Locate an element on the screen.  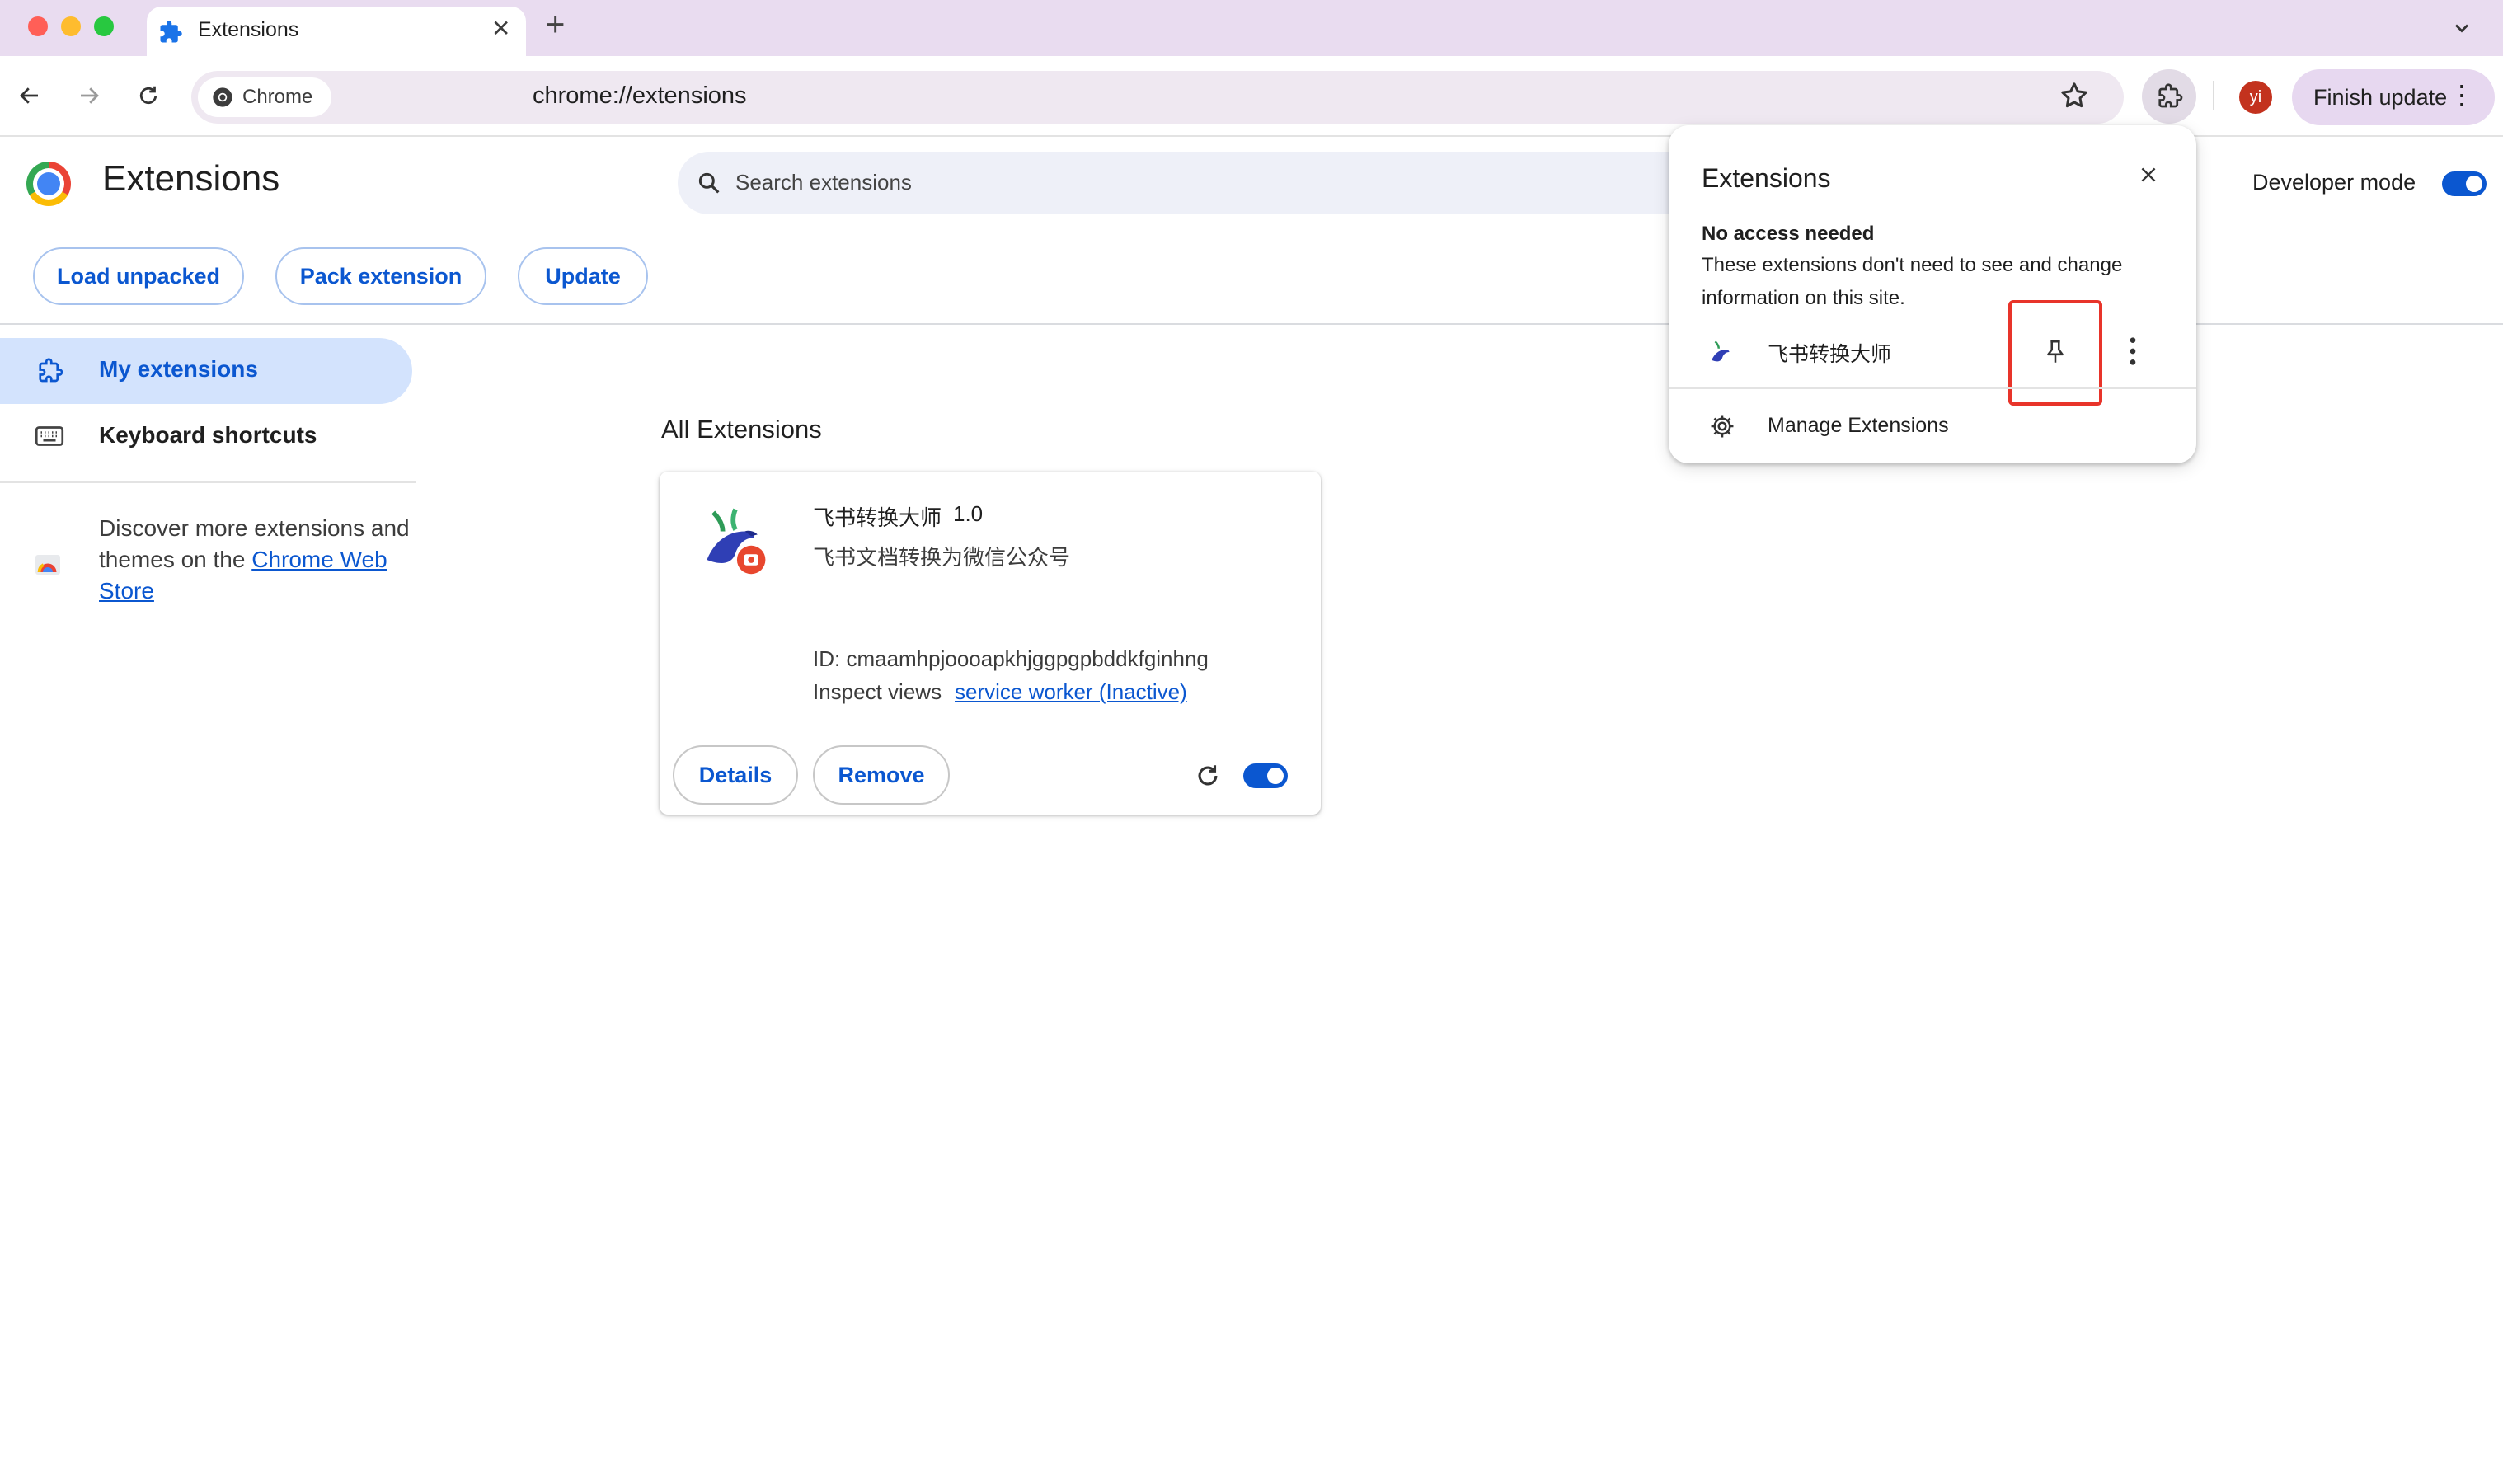
reload-button is located at coordinates (148, 96).